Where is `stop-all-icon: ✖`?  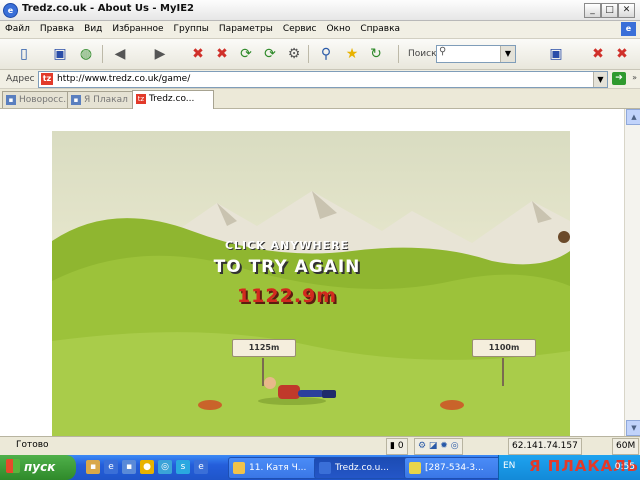 stop-all-icon: ✖ is located at coordinates (222, 54).